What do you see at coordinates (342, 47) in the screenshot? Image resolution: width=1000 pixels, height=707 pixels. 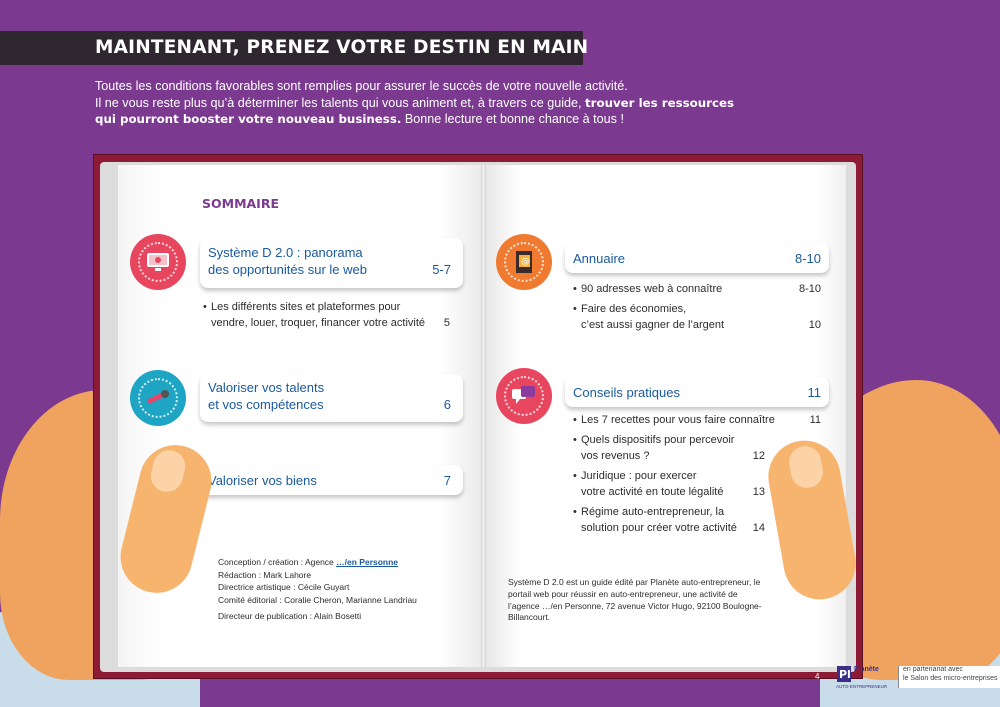 I see `page-title: MAINTENANT, PRENEZ VOTRE DESTIN EN MAIN` at bounding box center [342, 47].